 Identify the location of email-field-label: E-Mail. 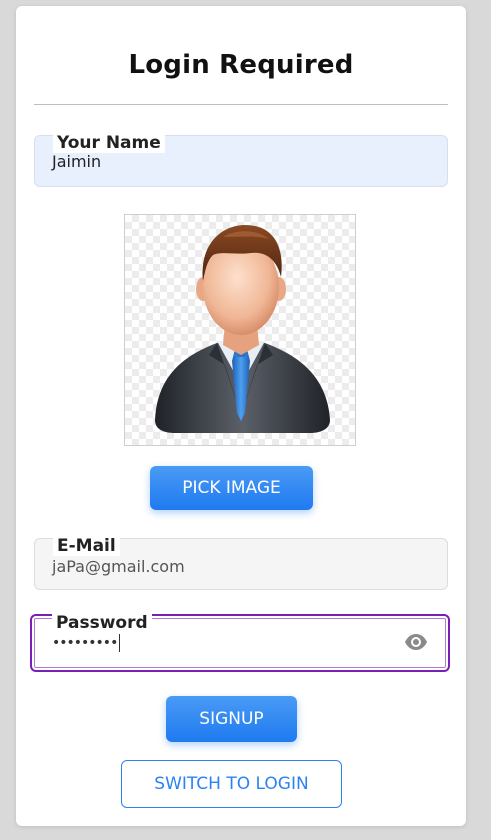
(86, 546).